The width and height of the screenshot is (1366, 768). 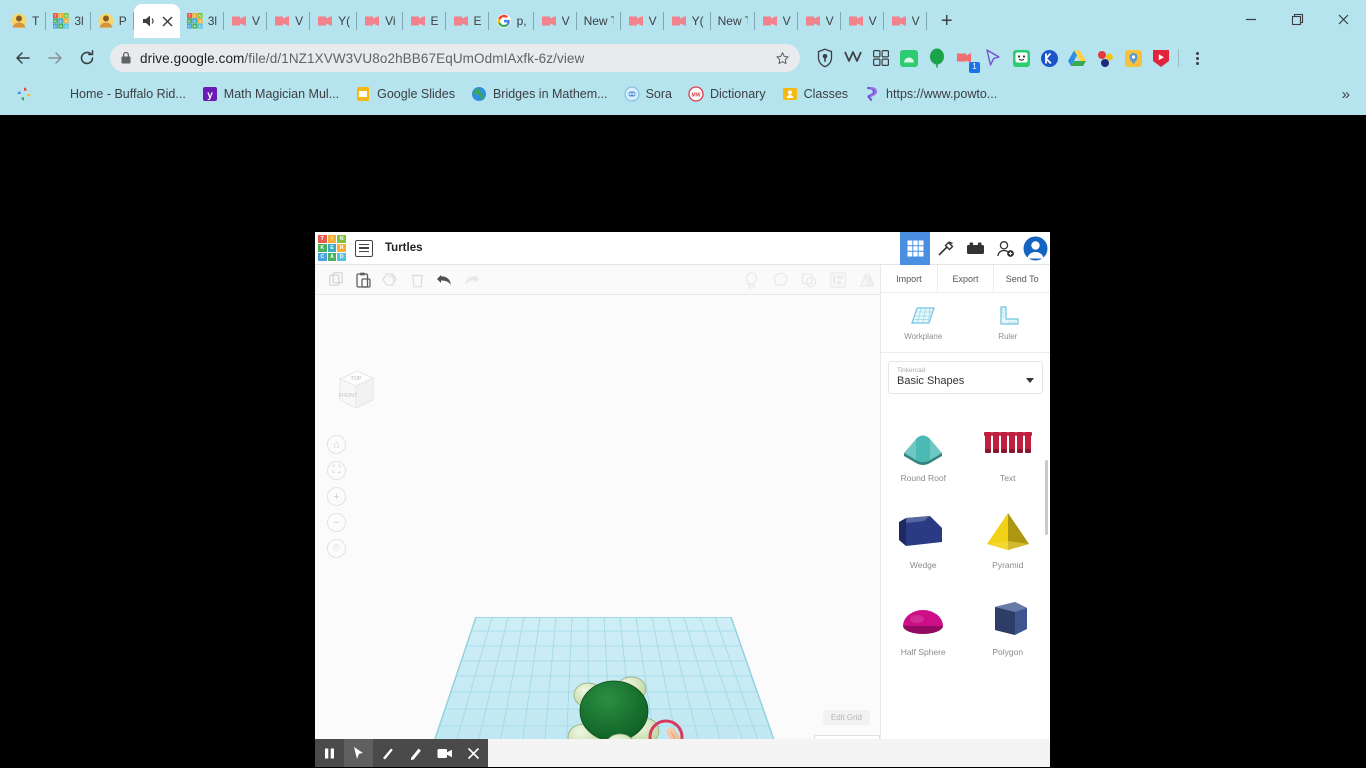 What do you see at coordinates (1133, 58) in the screenshot?
I see `location-extension-icon` at bounding box center [1133, 58].